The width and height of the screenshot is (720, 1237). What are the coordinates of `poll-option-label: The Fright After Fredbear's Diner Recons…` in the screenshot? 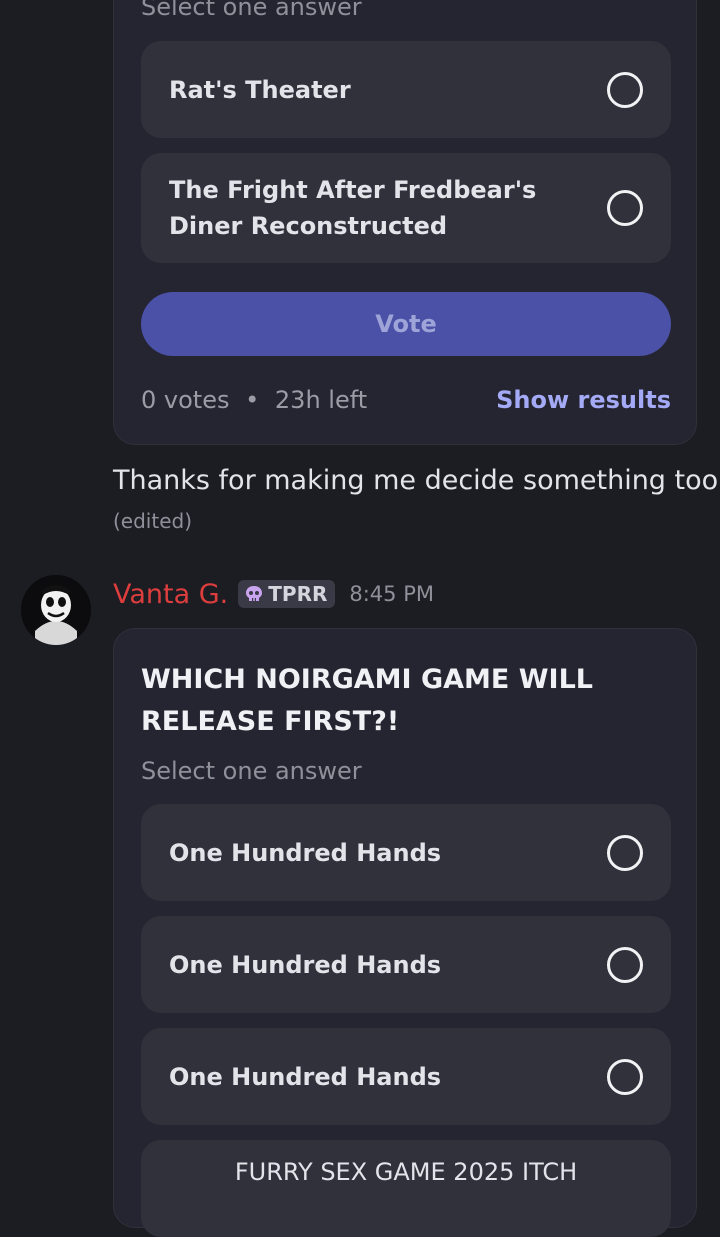 It's located at (353, 208).